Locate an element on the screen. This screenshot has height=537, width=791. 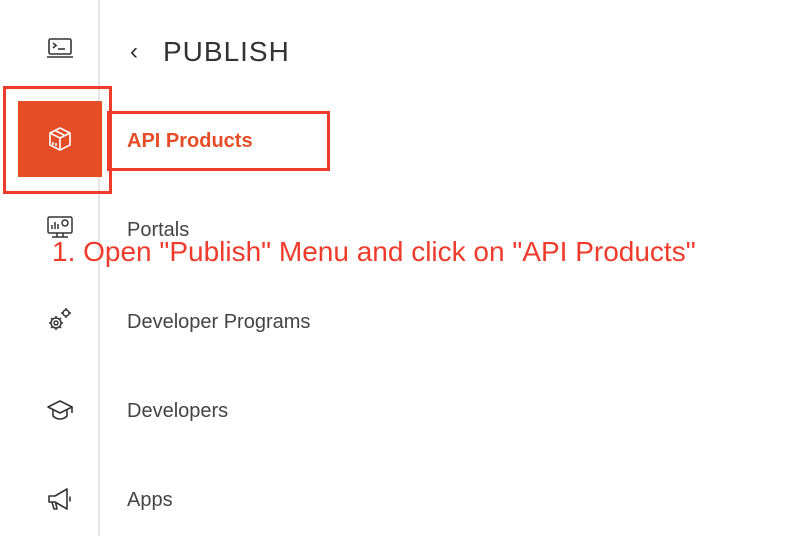
chevron-left-icon: ‹ is located at coordinates (134, 51).